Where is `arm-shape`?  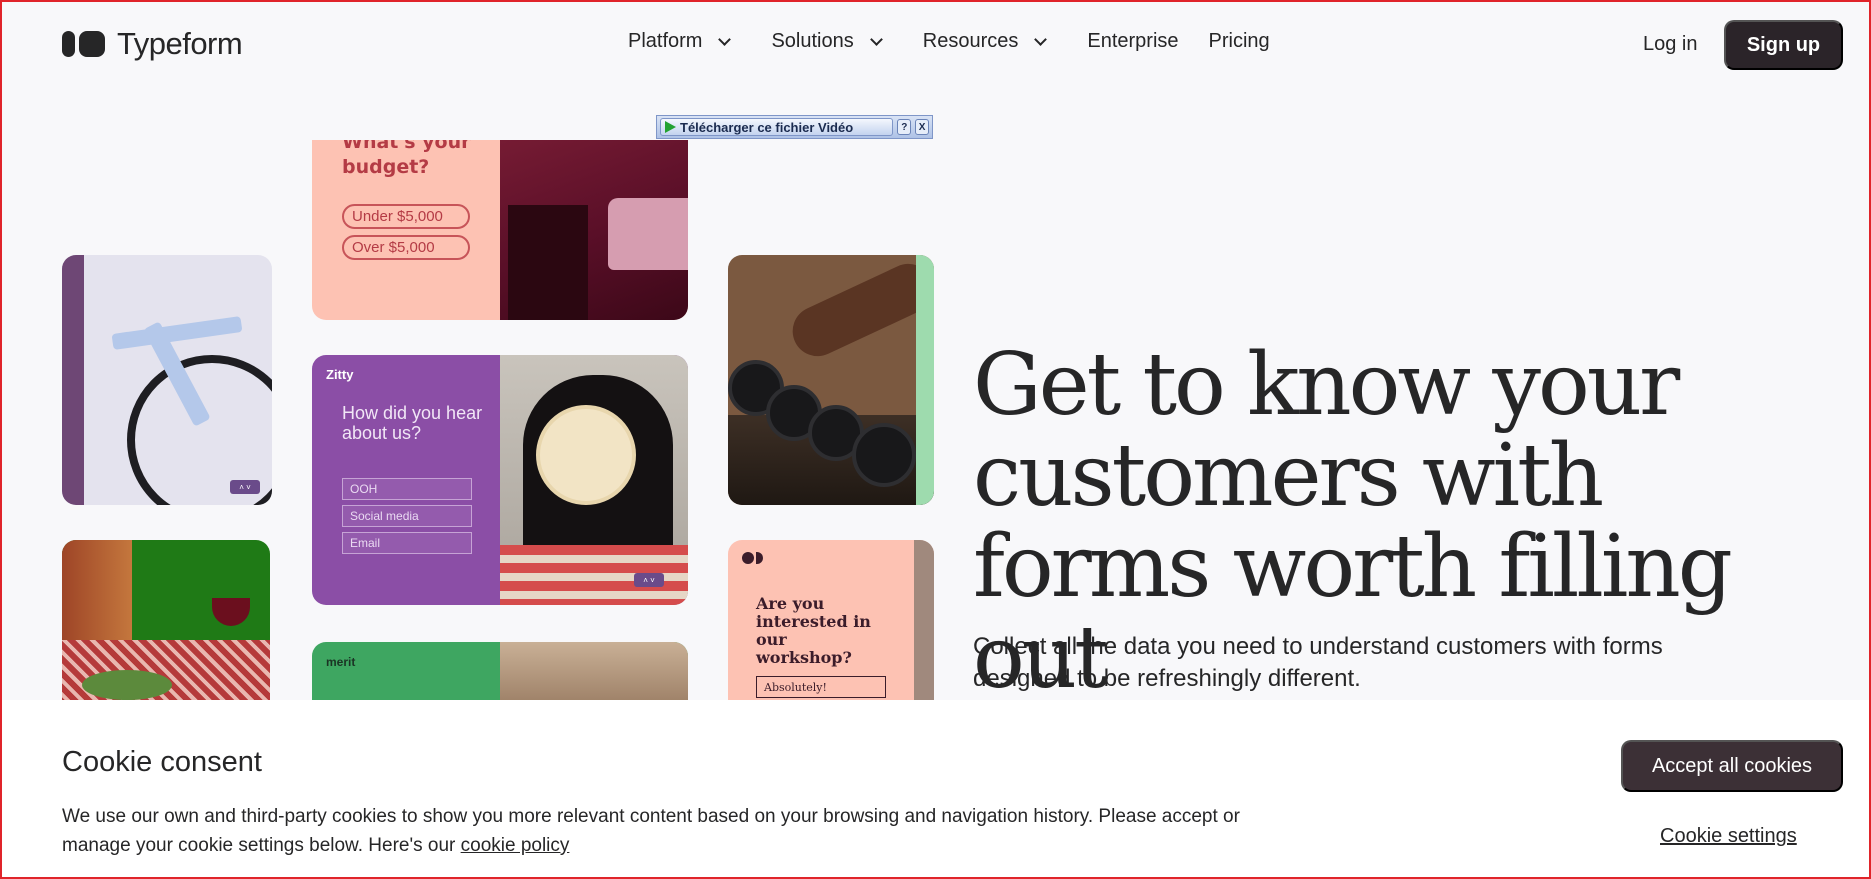
arm-shape is located at coordinates (859, 310).